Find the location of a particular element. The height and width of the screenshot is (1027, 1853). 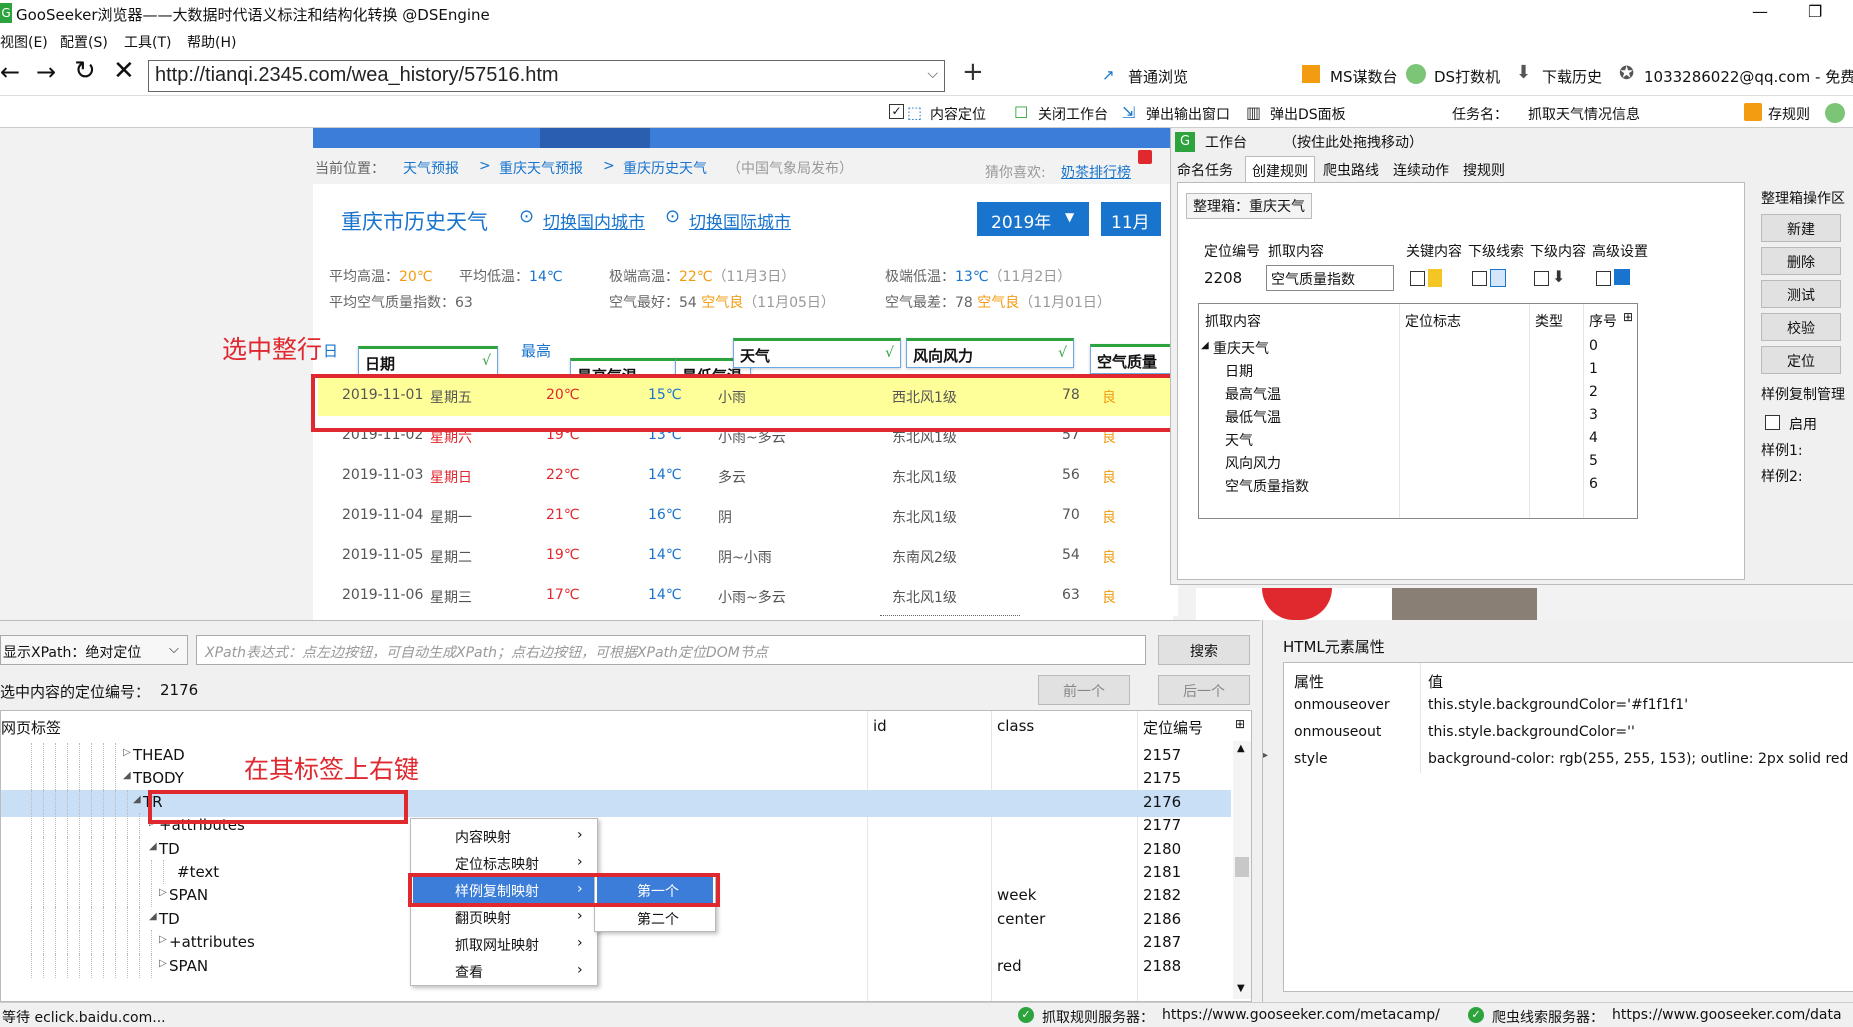

breadcrumb-link-weather: 天气预报 is located at coordinates (431, 168).